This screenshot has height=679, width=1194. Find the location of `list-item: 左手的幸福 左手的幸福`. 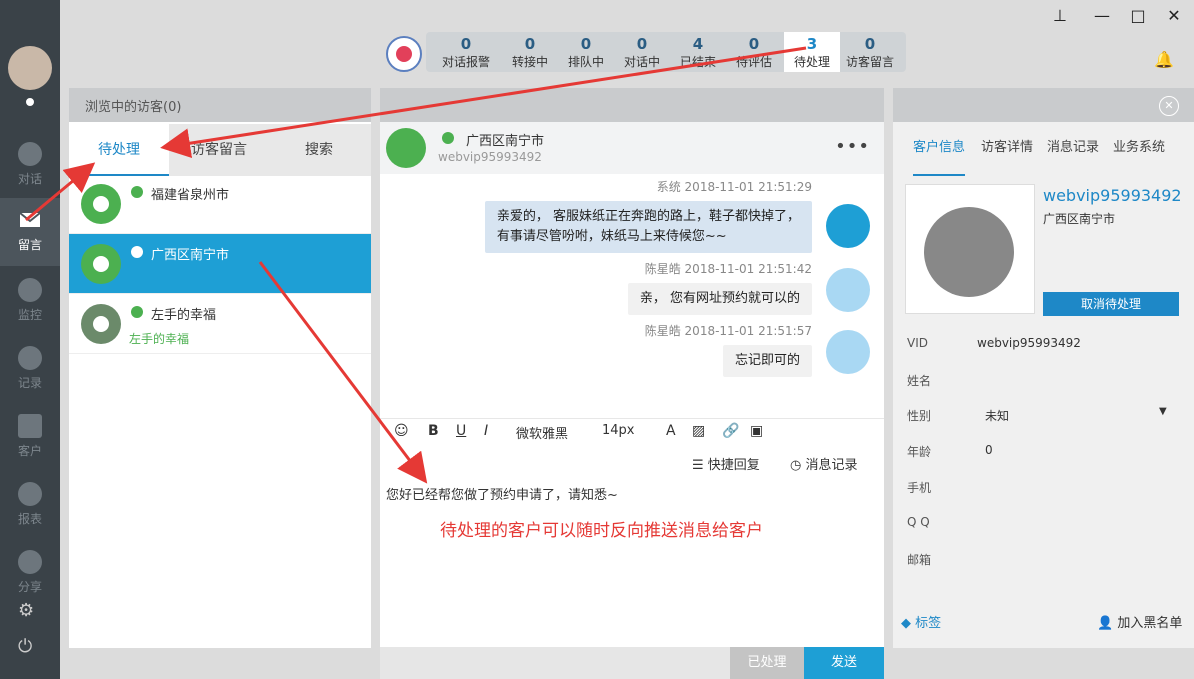

list-item: 左手的幸福 左手的幸福 is located at coordinates (220, 324).